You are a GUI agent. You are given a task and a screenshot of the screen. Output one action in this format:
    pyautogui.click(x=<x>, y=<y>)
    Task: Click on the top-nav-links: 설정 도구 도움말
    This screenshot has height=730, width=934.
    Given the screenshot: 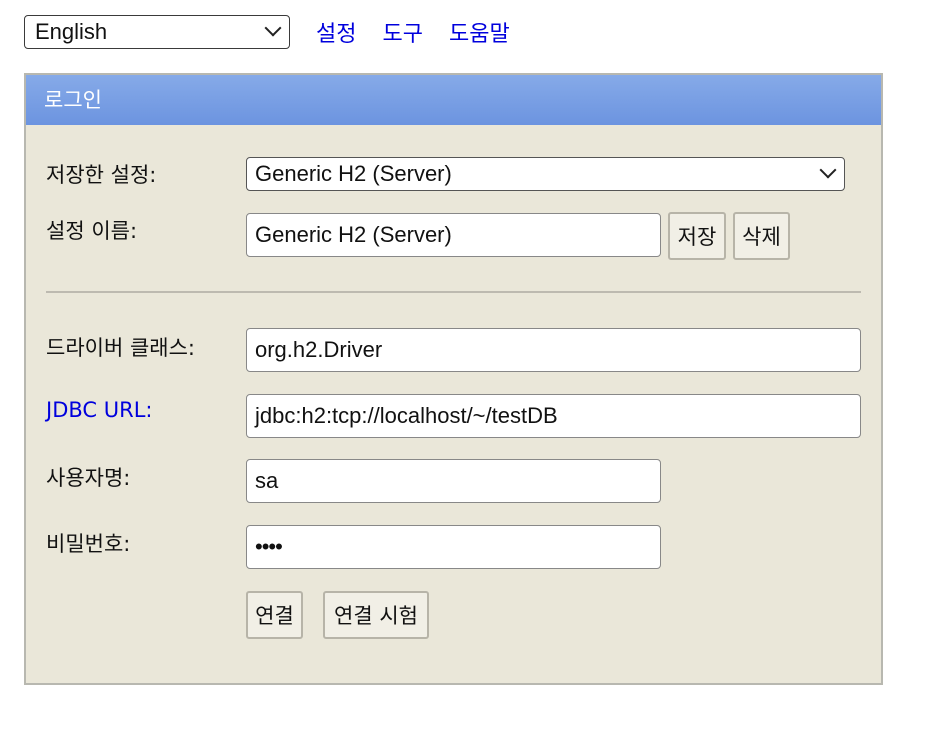 What is the action you would take?
    pyautogui.click(x=413, y=32)
    